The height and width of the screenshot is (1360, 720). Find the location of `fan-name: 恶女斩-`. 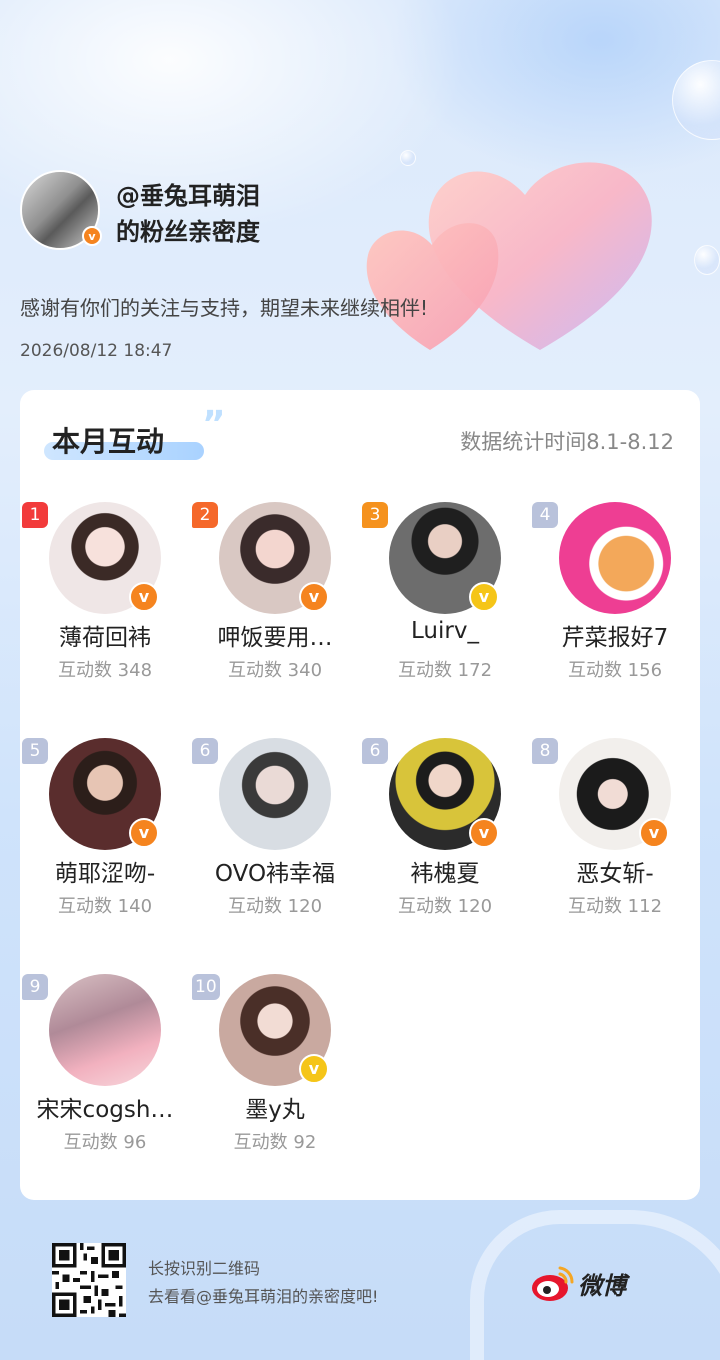

fan-name: 恶女斩- is located at coordinates (615, 874).